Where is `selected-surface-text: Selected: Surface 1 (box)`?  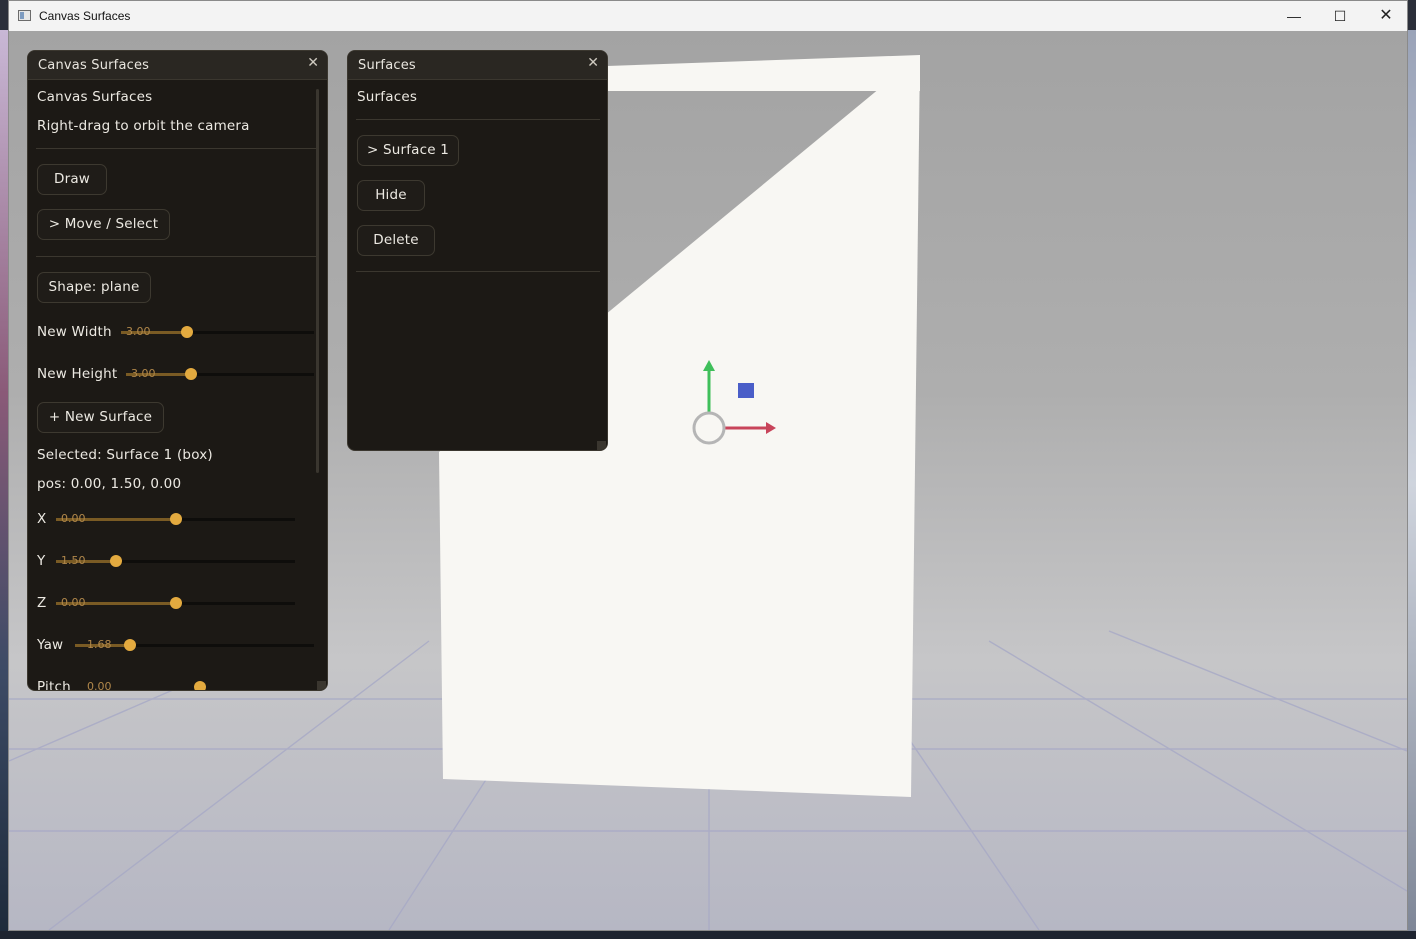
selected-surface-text: Selected: Surface 1 (box) is located at coordinates (125, 455).